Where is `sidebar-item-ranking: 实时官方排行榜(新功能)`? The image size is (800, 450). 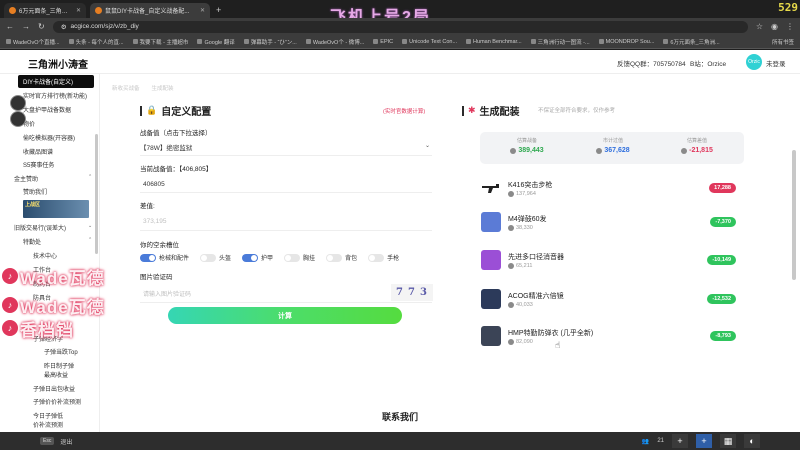 sidebar-item-ranking: 实时官方排行榜(新功能) is located at coordinates (55, 95).